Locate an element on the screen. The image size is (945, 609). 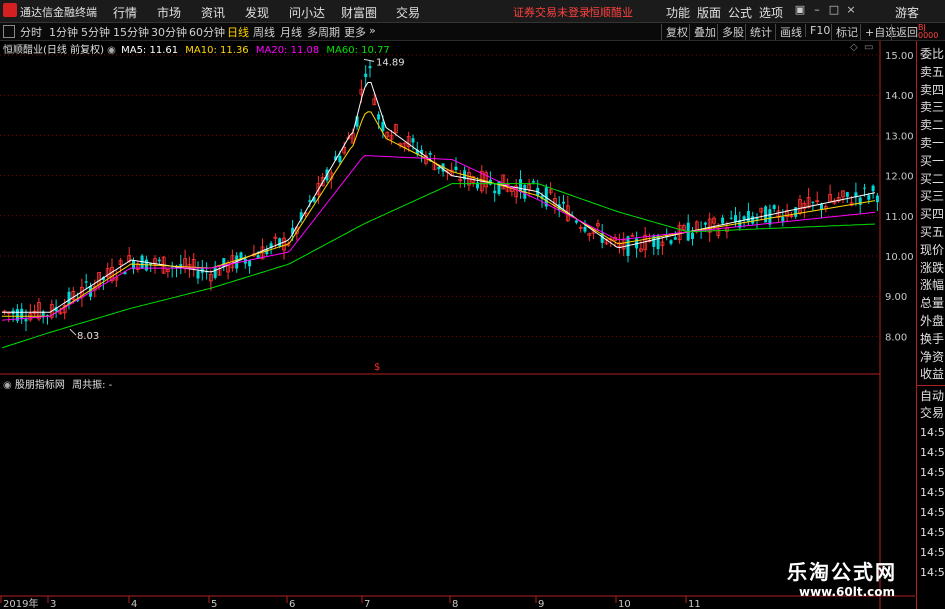
tool-mark: 标记 is located at coordinates (844, 32).